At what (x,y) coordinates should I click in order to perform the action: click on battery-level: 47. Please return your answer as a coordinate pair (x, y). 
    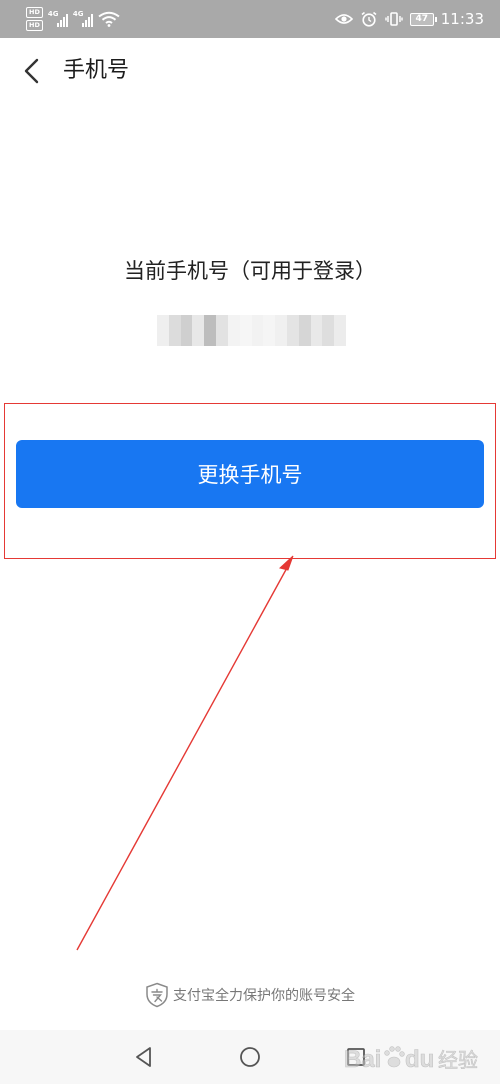
    Looking at the image, I should click on (422, 19).